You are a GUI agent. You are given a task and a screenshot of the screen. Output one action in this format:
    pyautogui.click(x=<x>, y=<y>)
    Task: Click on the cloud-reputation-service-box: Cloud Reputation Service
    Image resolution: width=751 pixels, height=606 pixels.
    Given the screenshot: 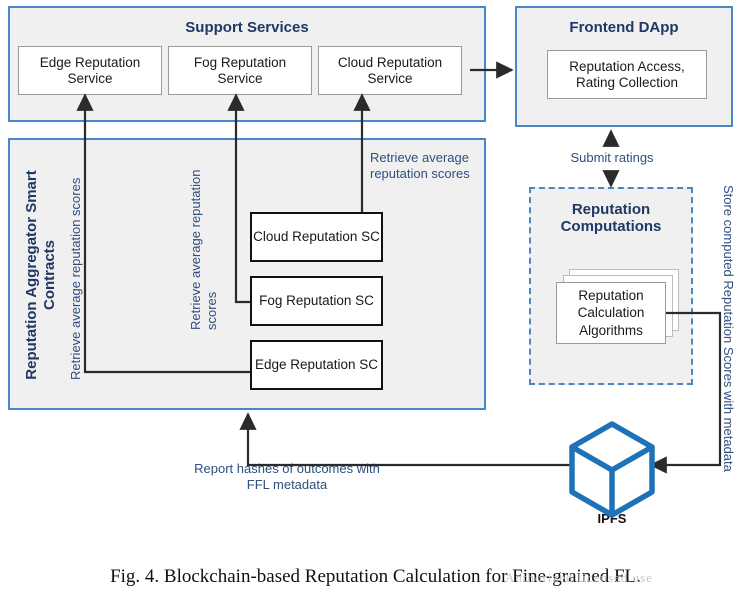 What is the action you would take?
    pyautogui.click(x=390, y=70)
    